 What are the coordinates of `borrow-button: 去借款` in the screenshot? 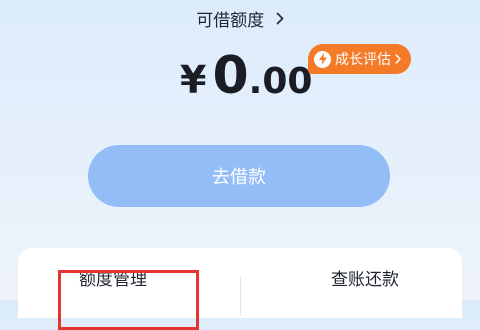 It's located at (239, 176).